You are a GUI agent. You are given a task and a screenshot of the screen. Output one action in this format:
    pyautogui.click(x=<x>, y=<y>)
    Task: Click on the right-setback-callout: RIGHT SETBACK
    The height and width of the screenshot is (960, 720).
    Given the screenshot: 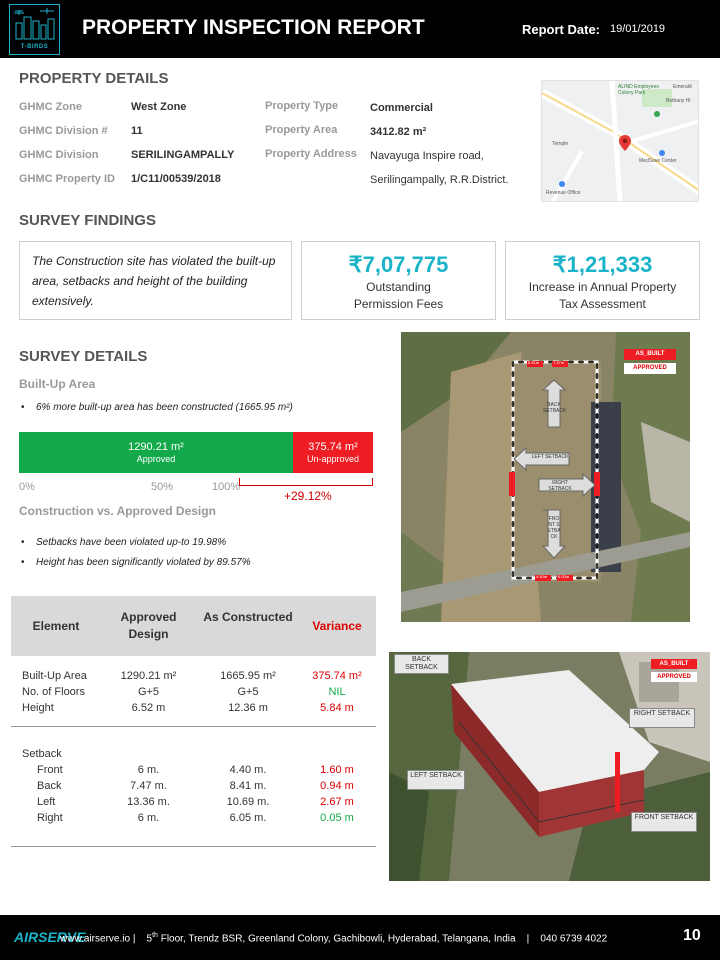 What is the action you would take?
    pyautogui.click(x=662, y=718)
    